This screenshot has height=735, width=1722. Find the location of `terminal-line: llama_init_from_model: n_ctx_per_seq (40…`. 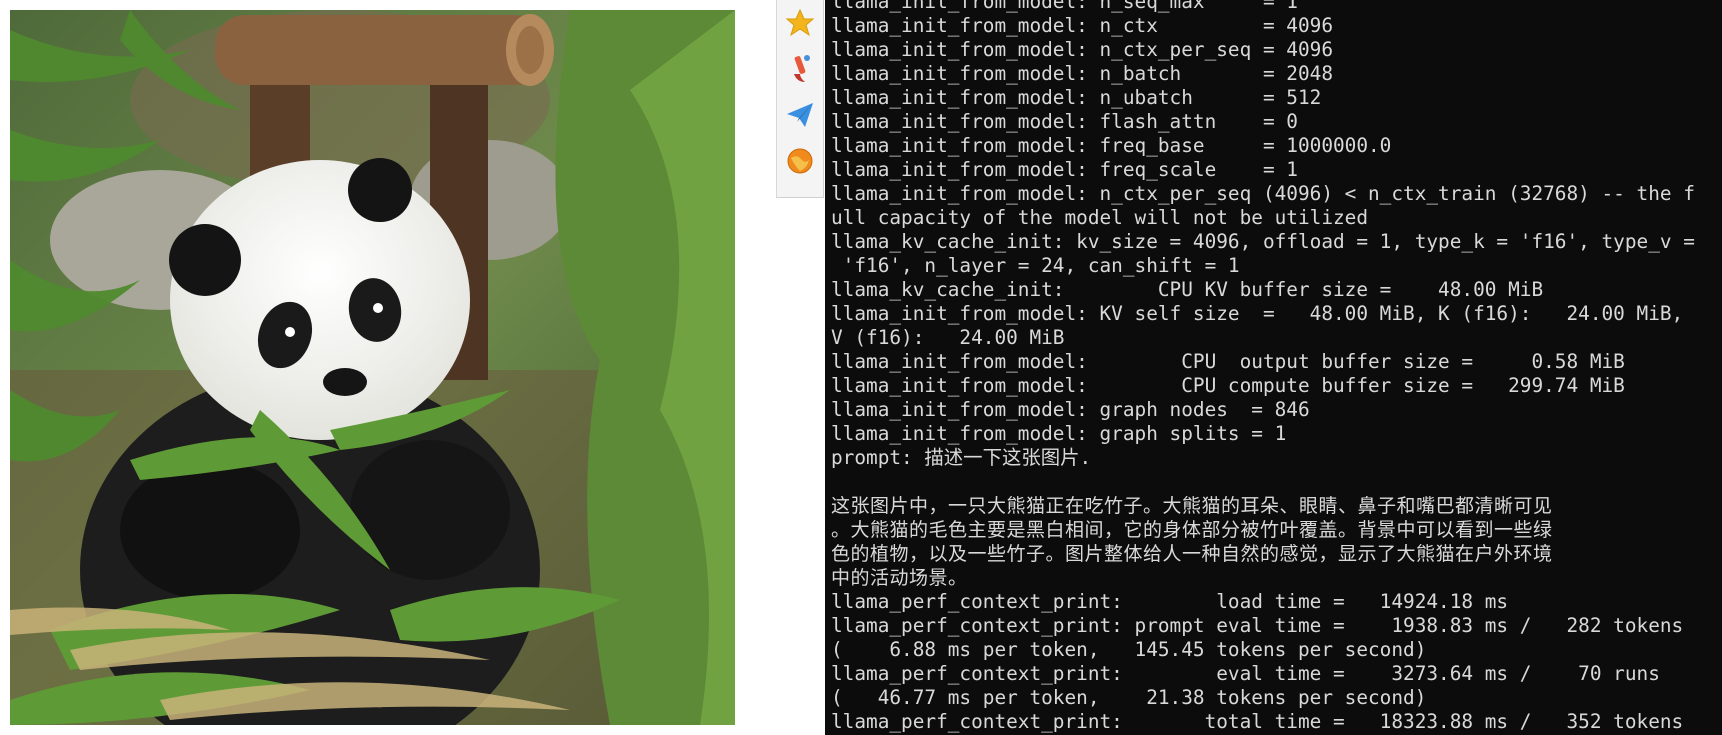

terminal-line: llama_init_from_model: n_ctx_per_seq (40… is located at coordinates (1263, 193).